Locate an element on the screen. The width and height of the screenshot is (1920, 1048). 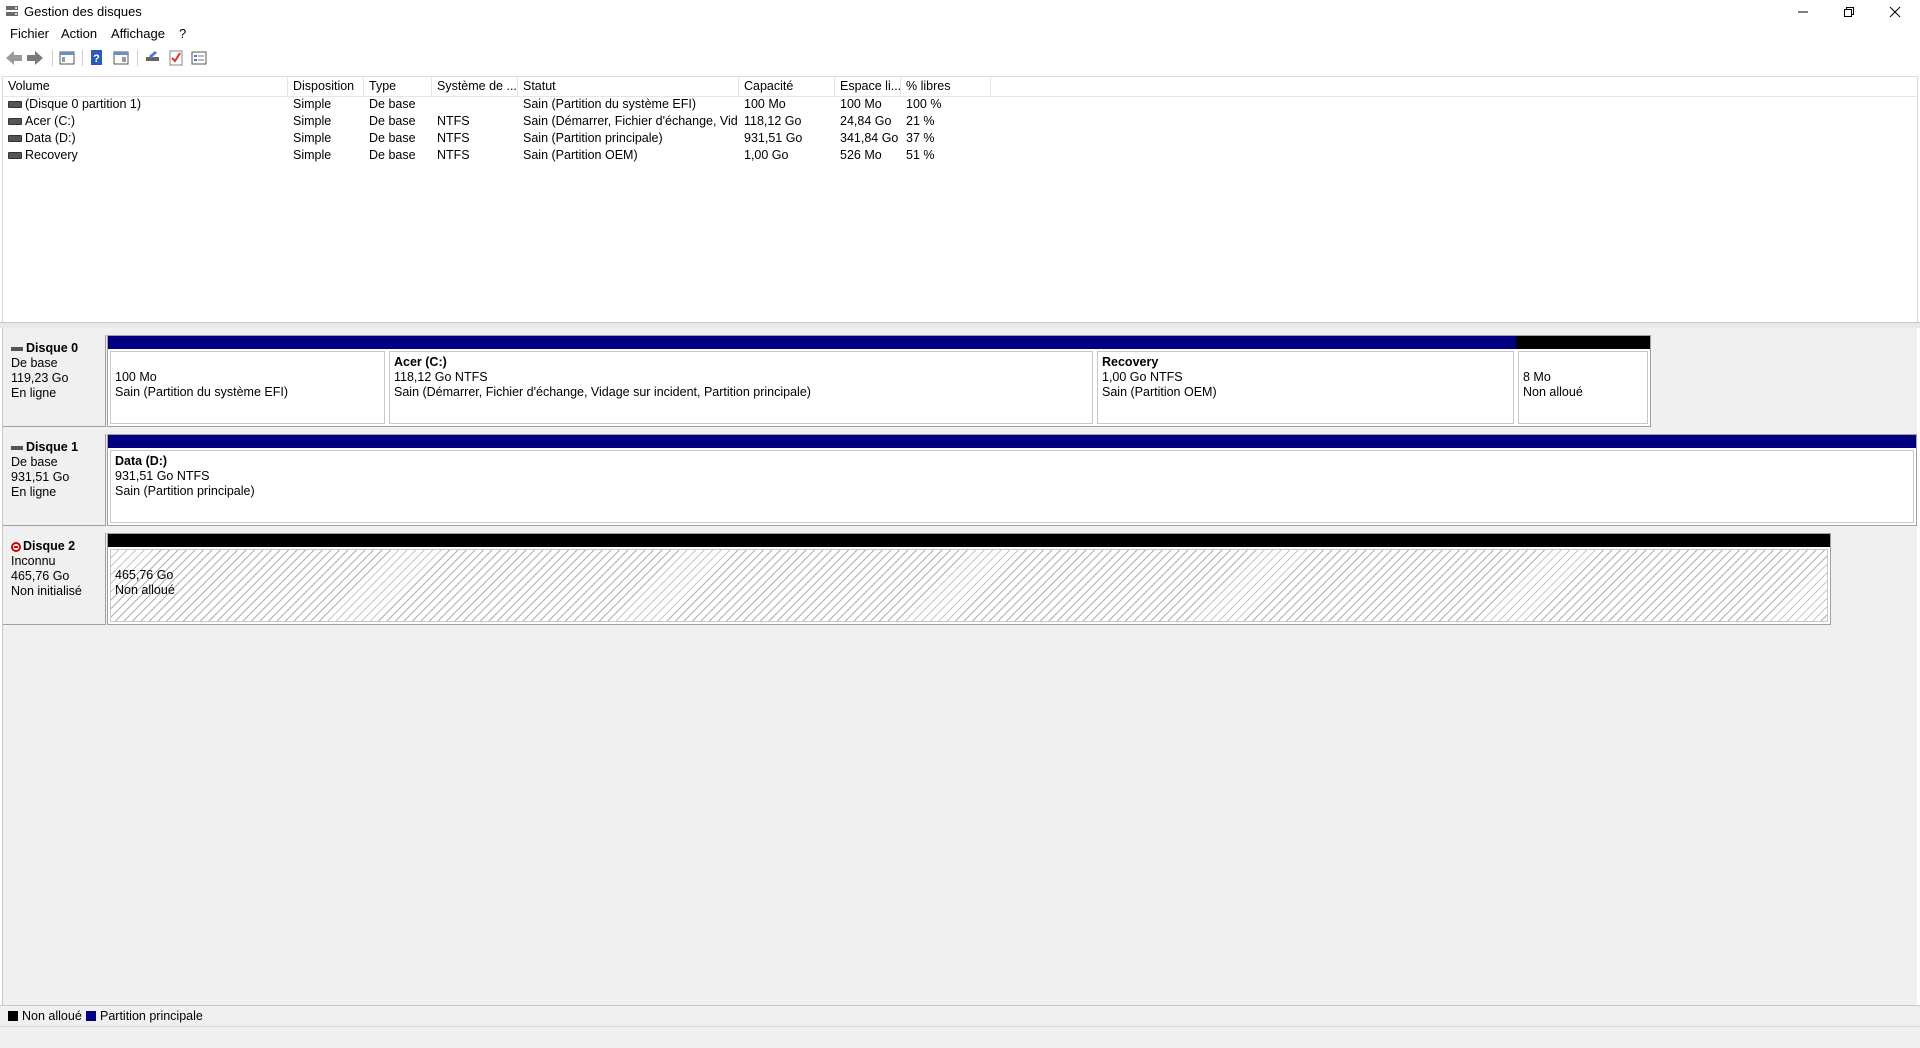
not-initialized-error-icon is located at coordinates (16, 546).